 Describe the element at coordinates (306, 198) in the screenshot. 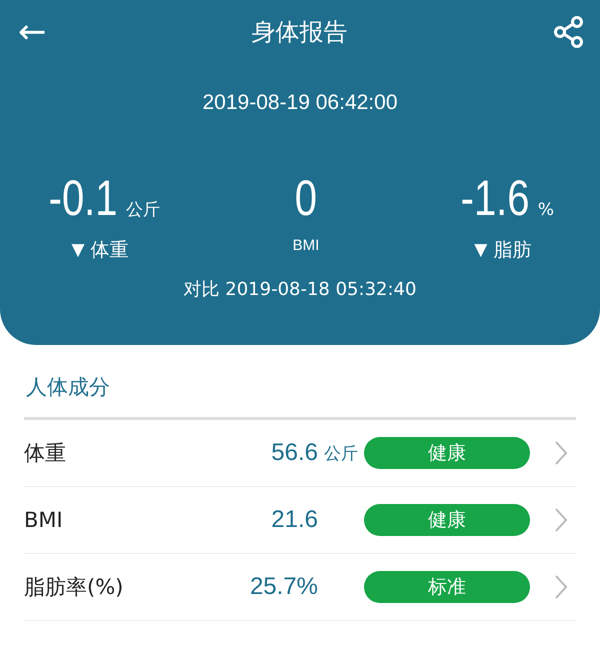

I see `stat-value: 0` at that location.